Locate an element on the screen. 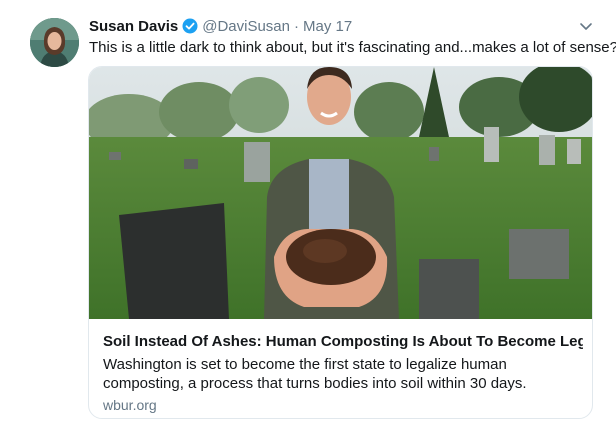 This screenshot has height=429, width=616. tweet-date: May 17 is located at coordinates (327, 26).